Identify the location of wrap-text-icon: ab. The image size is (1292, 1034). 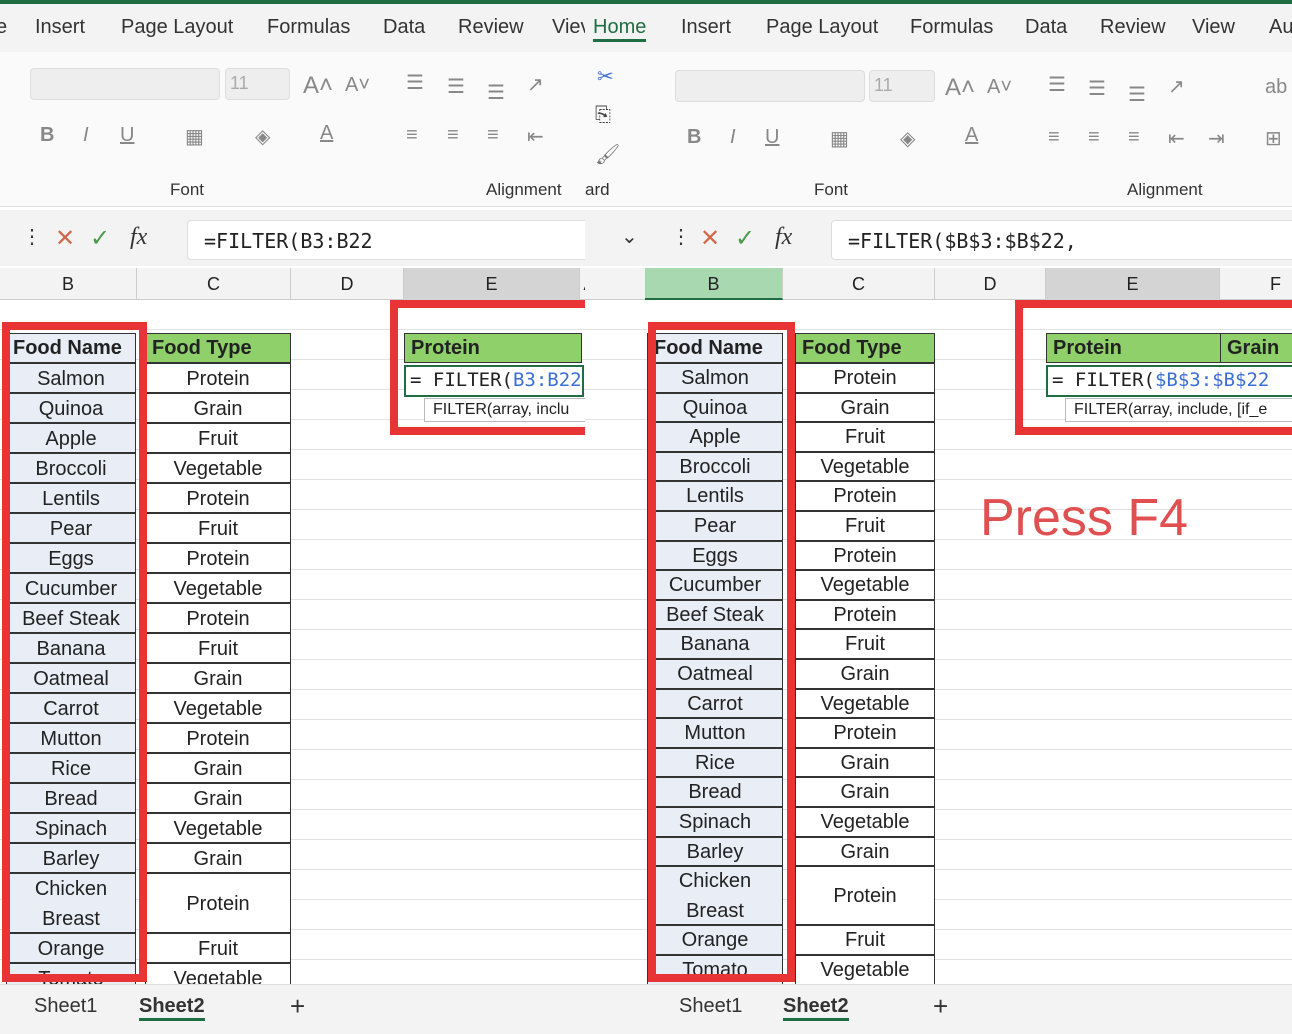
(1276, 87).